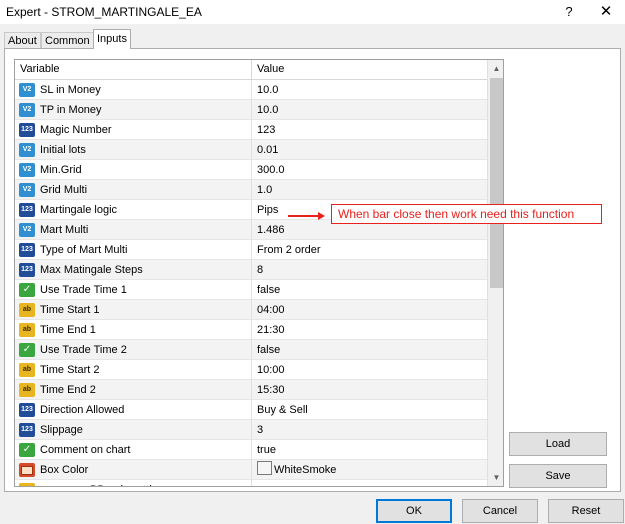 The width and height of the screenshot is (625, 524). I want to click on table-row: V2 Initial lots 0.01, so click(251, 150).